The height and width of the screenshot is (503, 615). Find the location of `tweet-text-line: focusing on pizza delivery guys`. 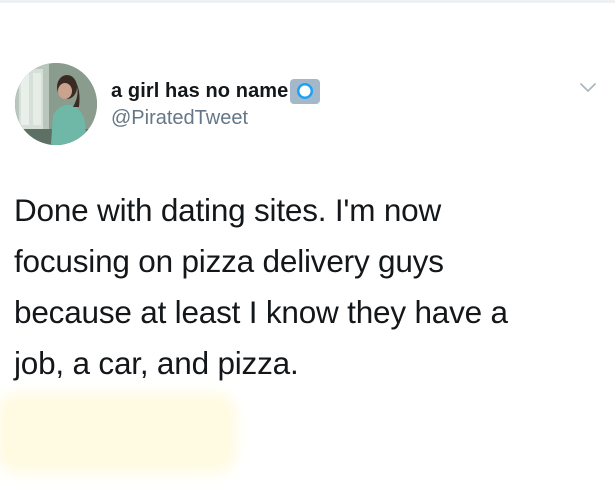

tweet-text-line: focusing on pizza delivery guys is located at coordinates (229, 261).